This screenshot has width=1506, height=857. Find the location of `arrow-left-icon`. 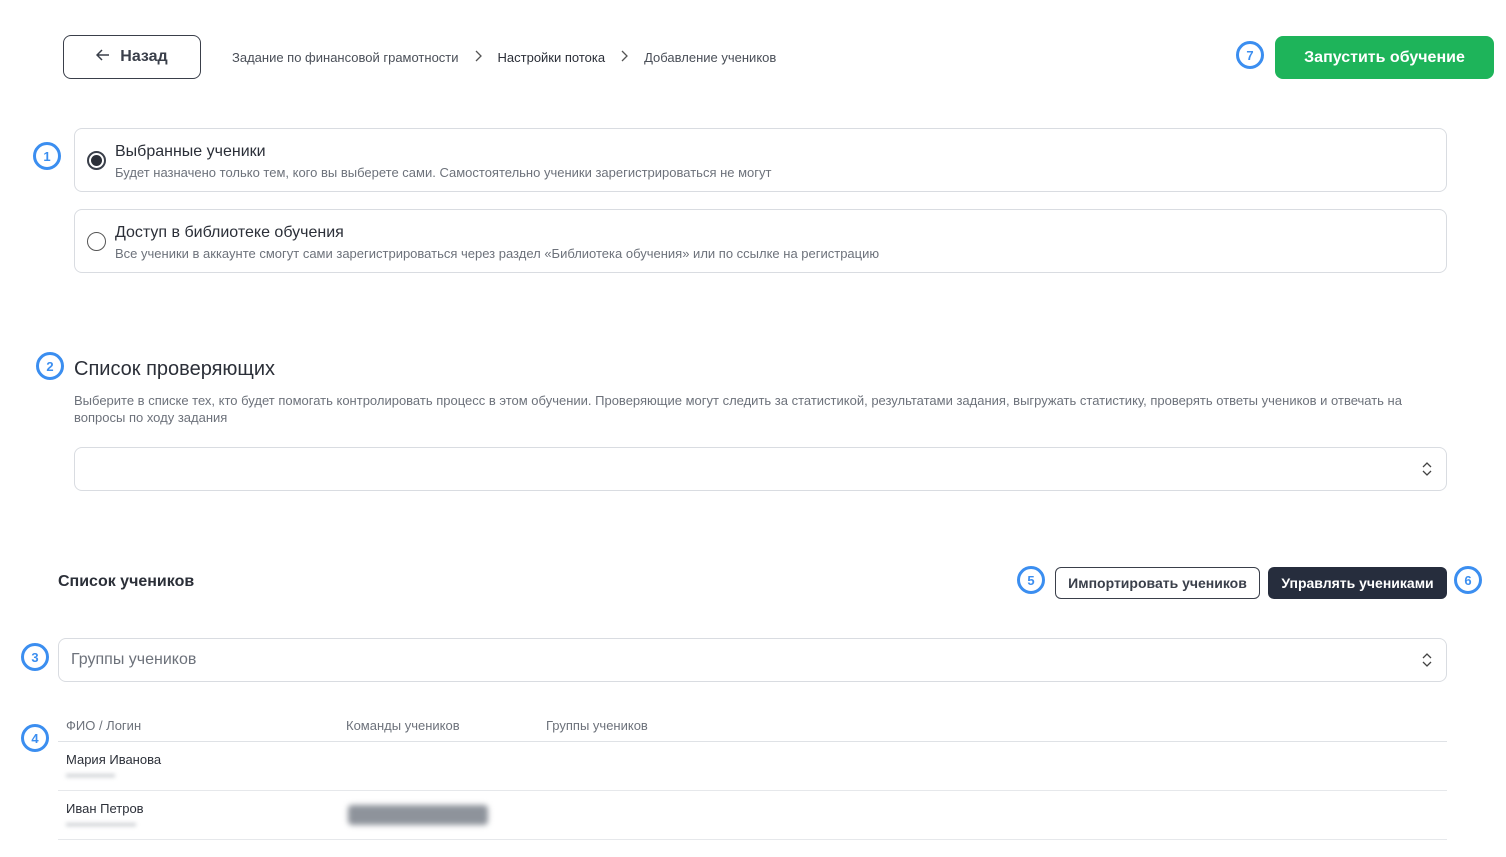

arrow-left-icon is located at coordinates (103, 57).